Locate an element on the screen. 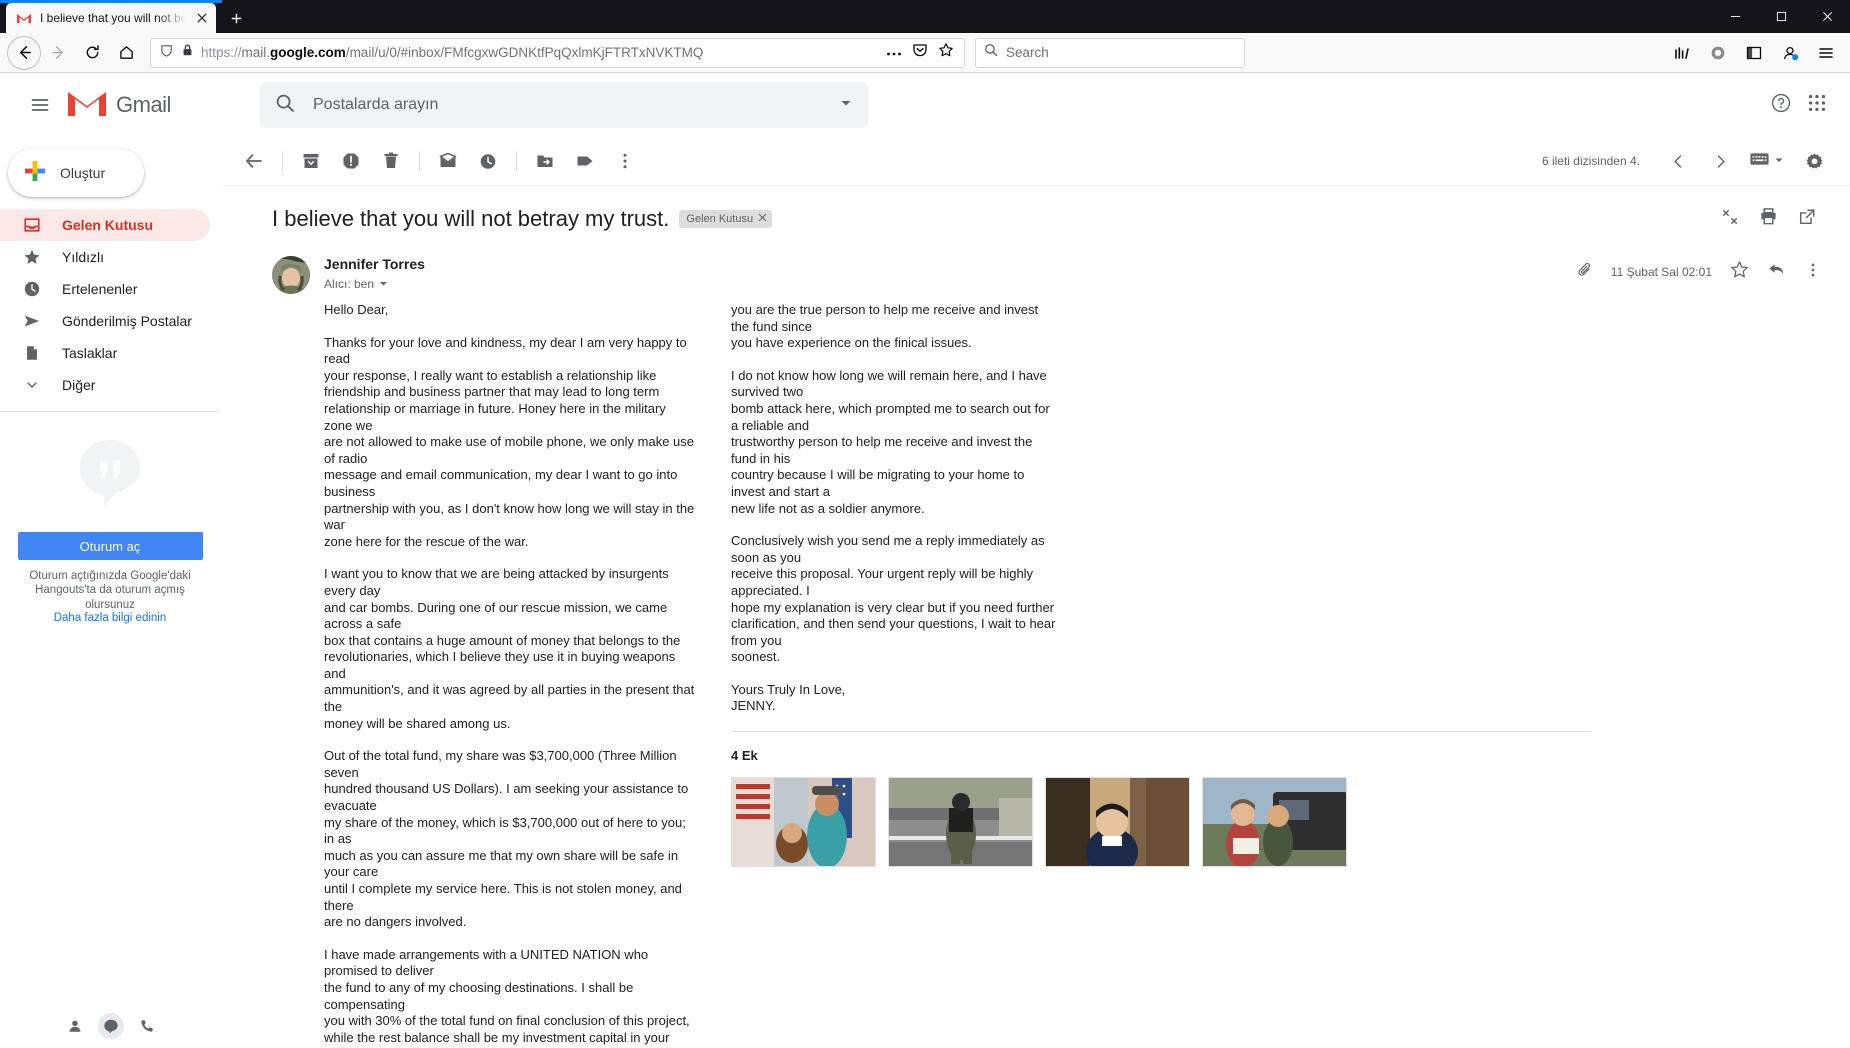 Image resolution: width=1850 pixels, height=1048 pixels. reload-icon is located at coordinates (92, 53).